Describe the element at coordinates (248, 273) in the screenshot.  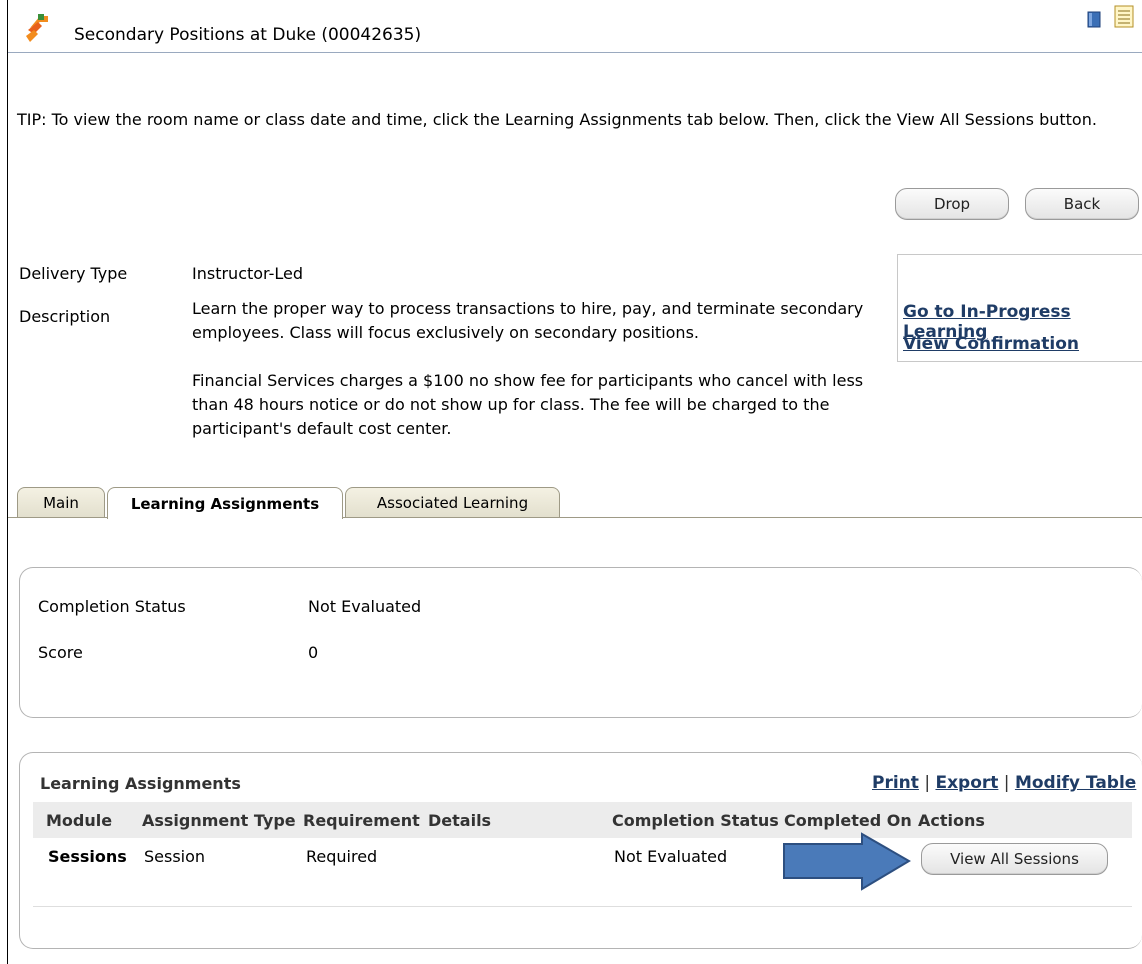
I see `delivery-type-value: Instructor-Led` at that location.